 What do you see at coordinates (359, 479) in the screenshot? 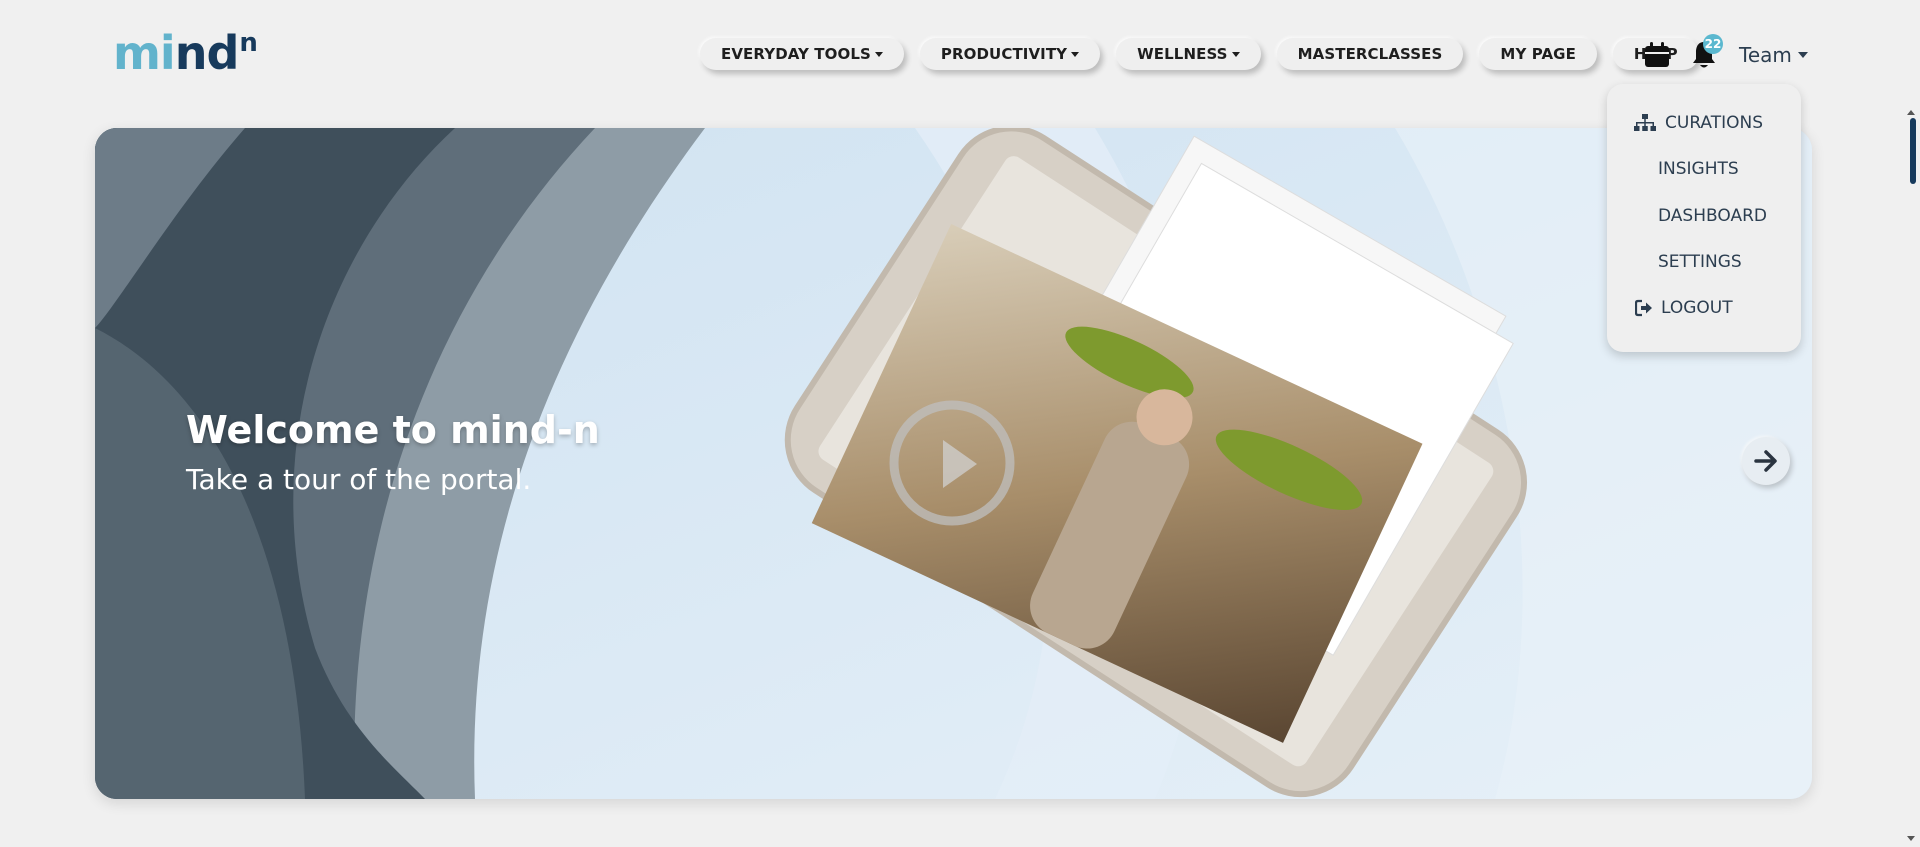
I see `hero-subtitle: Take a tour of the portal.` at bounding box center [359, 479].